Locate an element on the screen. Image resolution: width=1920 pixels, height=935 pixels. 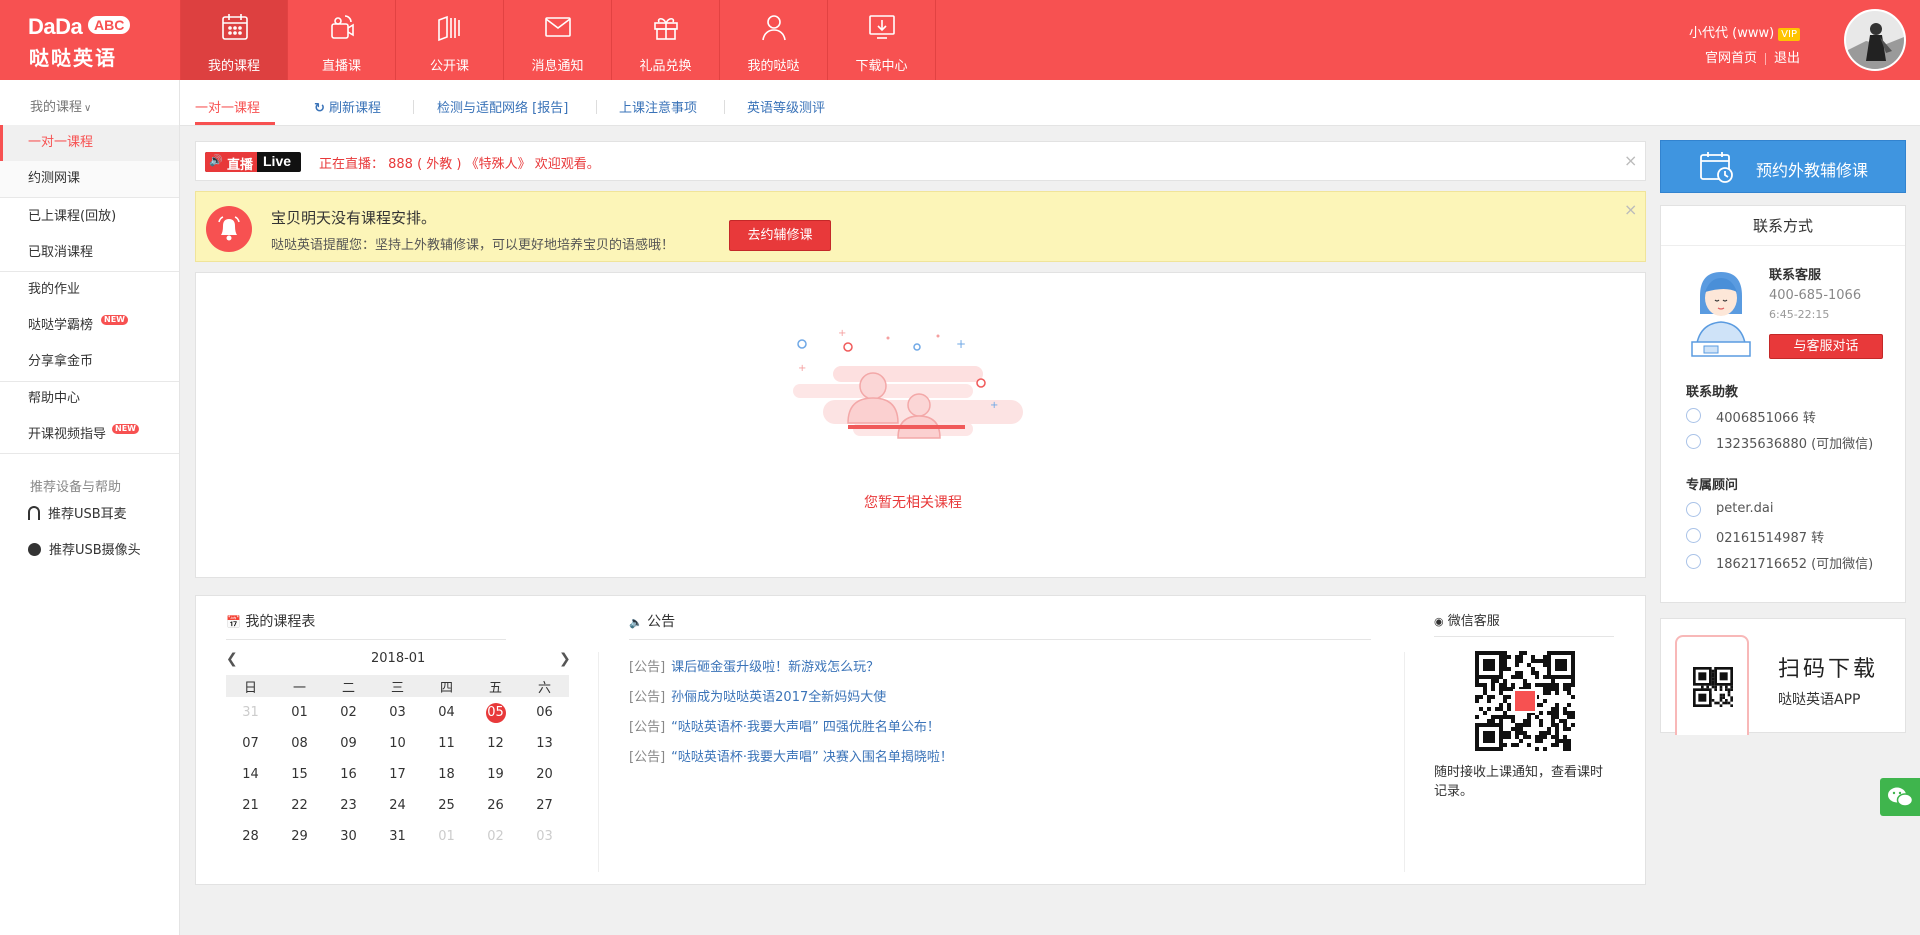
announce-link: “哒哒英语杯·我要大声唱” 四强优胜名单公布！ is located at coordinates (805, 727).